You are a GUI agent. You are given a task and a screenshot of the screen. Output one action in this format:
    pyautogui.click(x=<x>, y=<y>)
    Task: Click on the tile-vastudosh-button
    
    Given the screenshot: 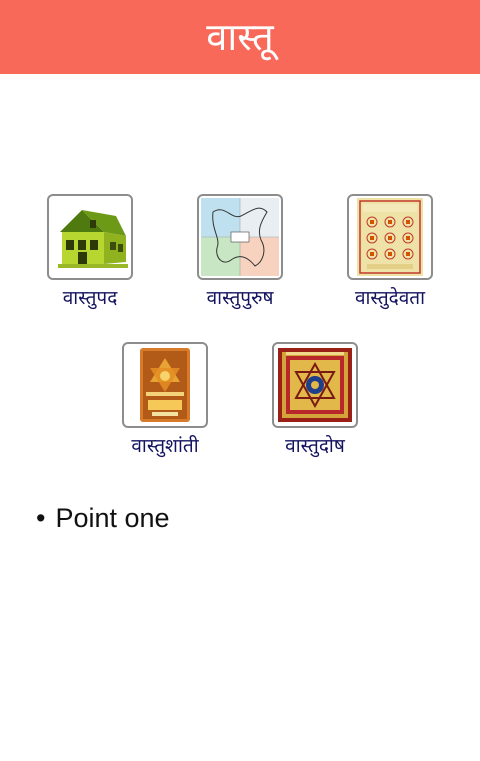 What is the action you would take?
    pyautogui.click(x=315, y=385)
    